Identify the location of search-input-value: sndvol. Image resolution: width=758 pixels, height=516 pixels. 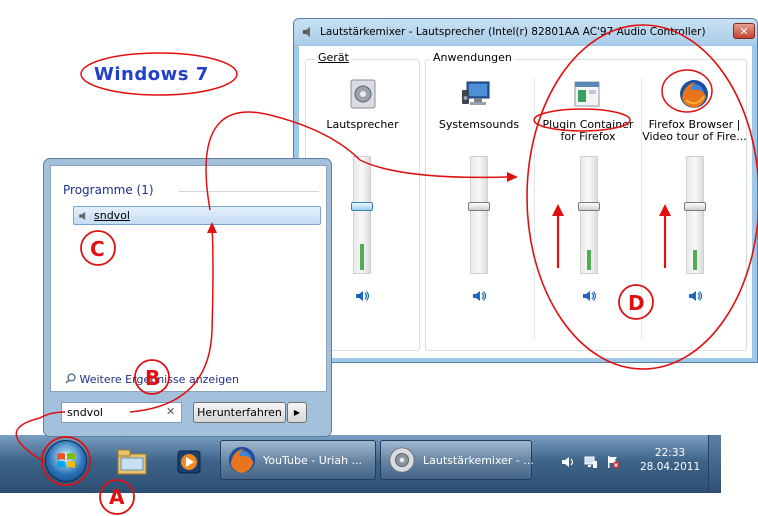
(85, 412).